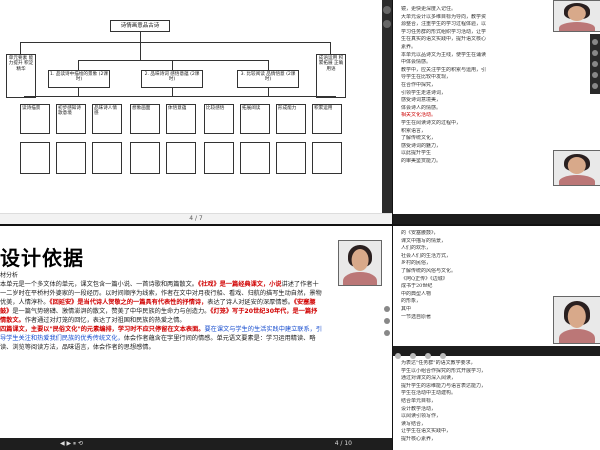 Image resolution: width=600 pixels, height=450 pixels. What do you see at coordinates (105, 320) in the screenshot?
I see `para-segment: 作者通过对灯笼的回忆，表达了对祖国和民族的热爱之情。` at bounding box center [105, 320].